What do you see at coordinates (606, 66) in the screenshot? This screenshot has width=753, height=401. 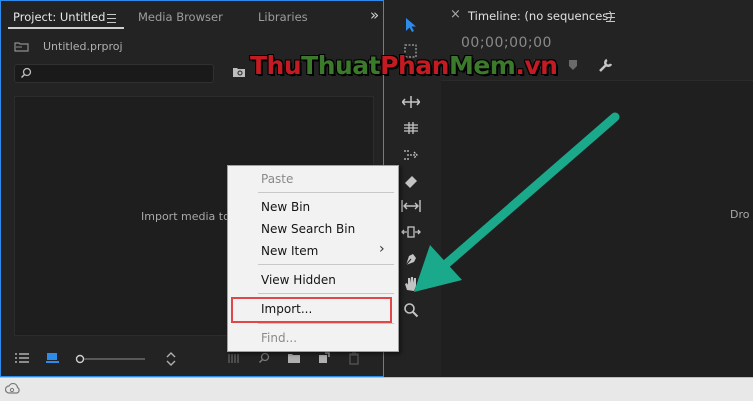 I see `wrench-icon` at bounding box center [606, 66].